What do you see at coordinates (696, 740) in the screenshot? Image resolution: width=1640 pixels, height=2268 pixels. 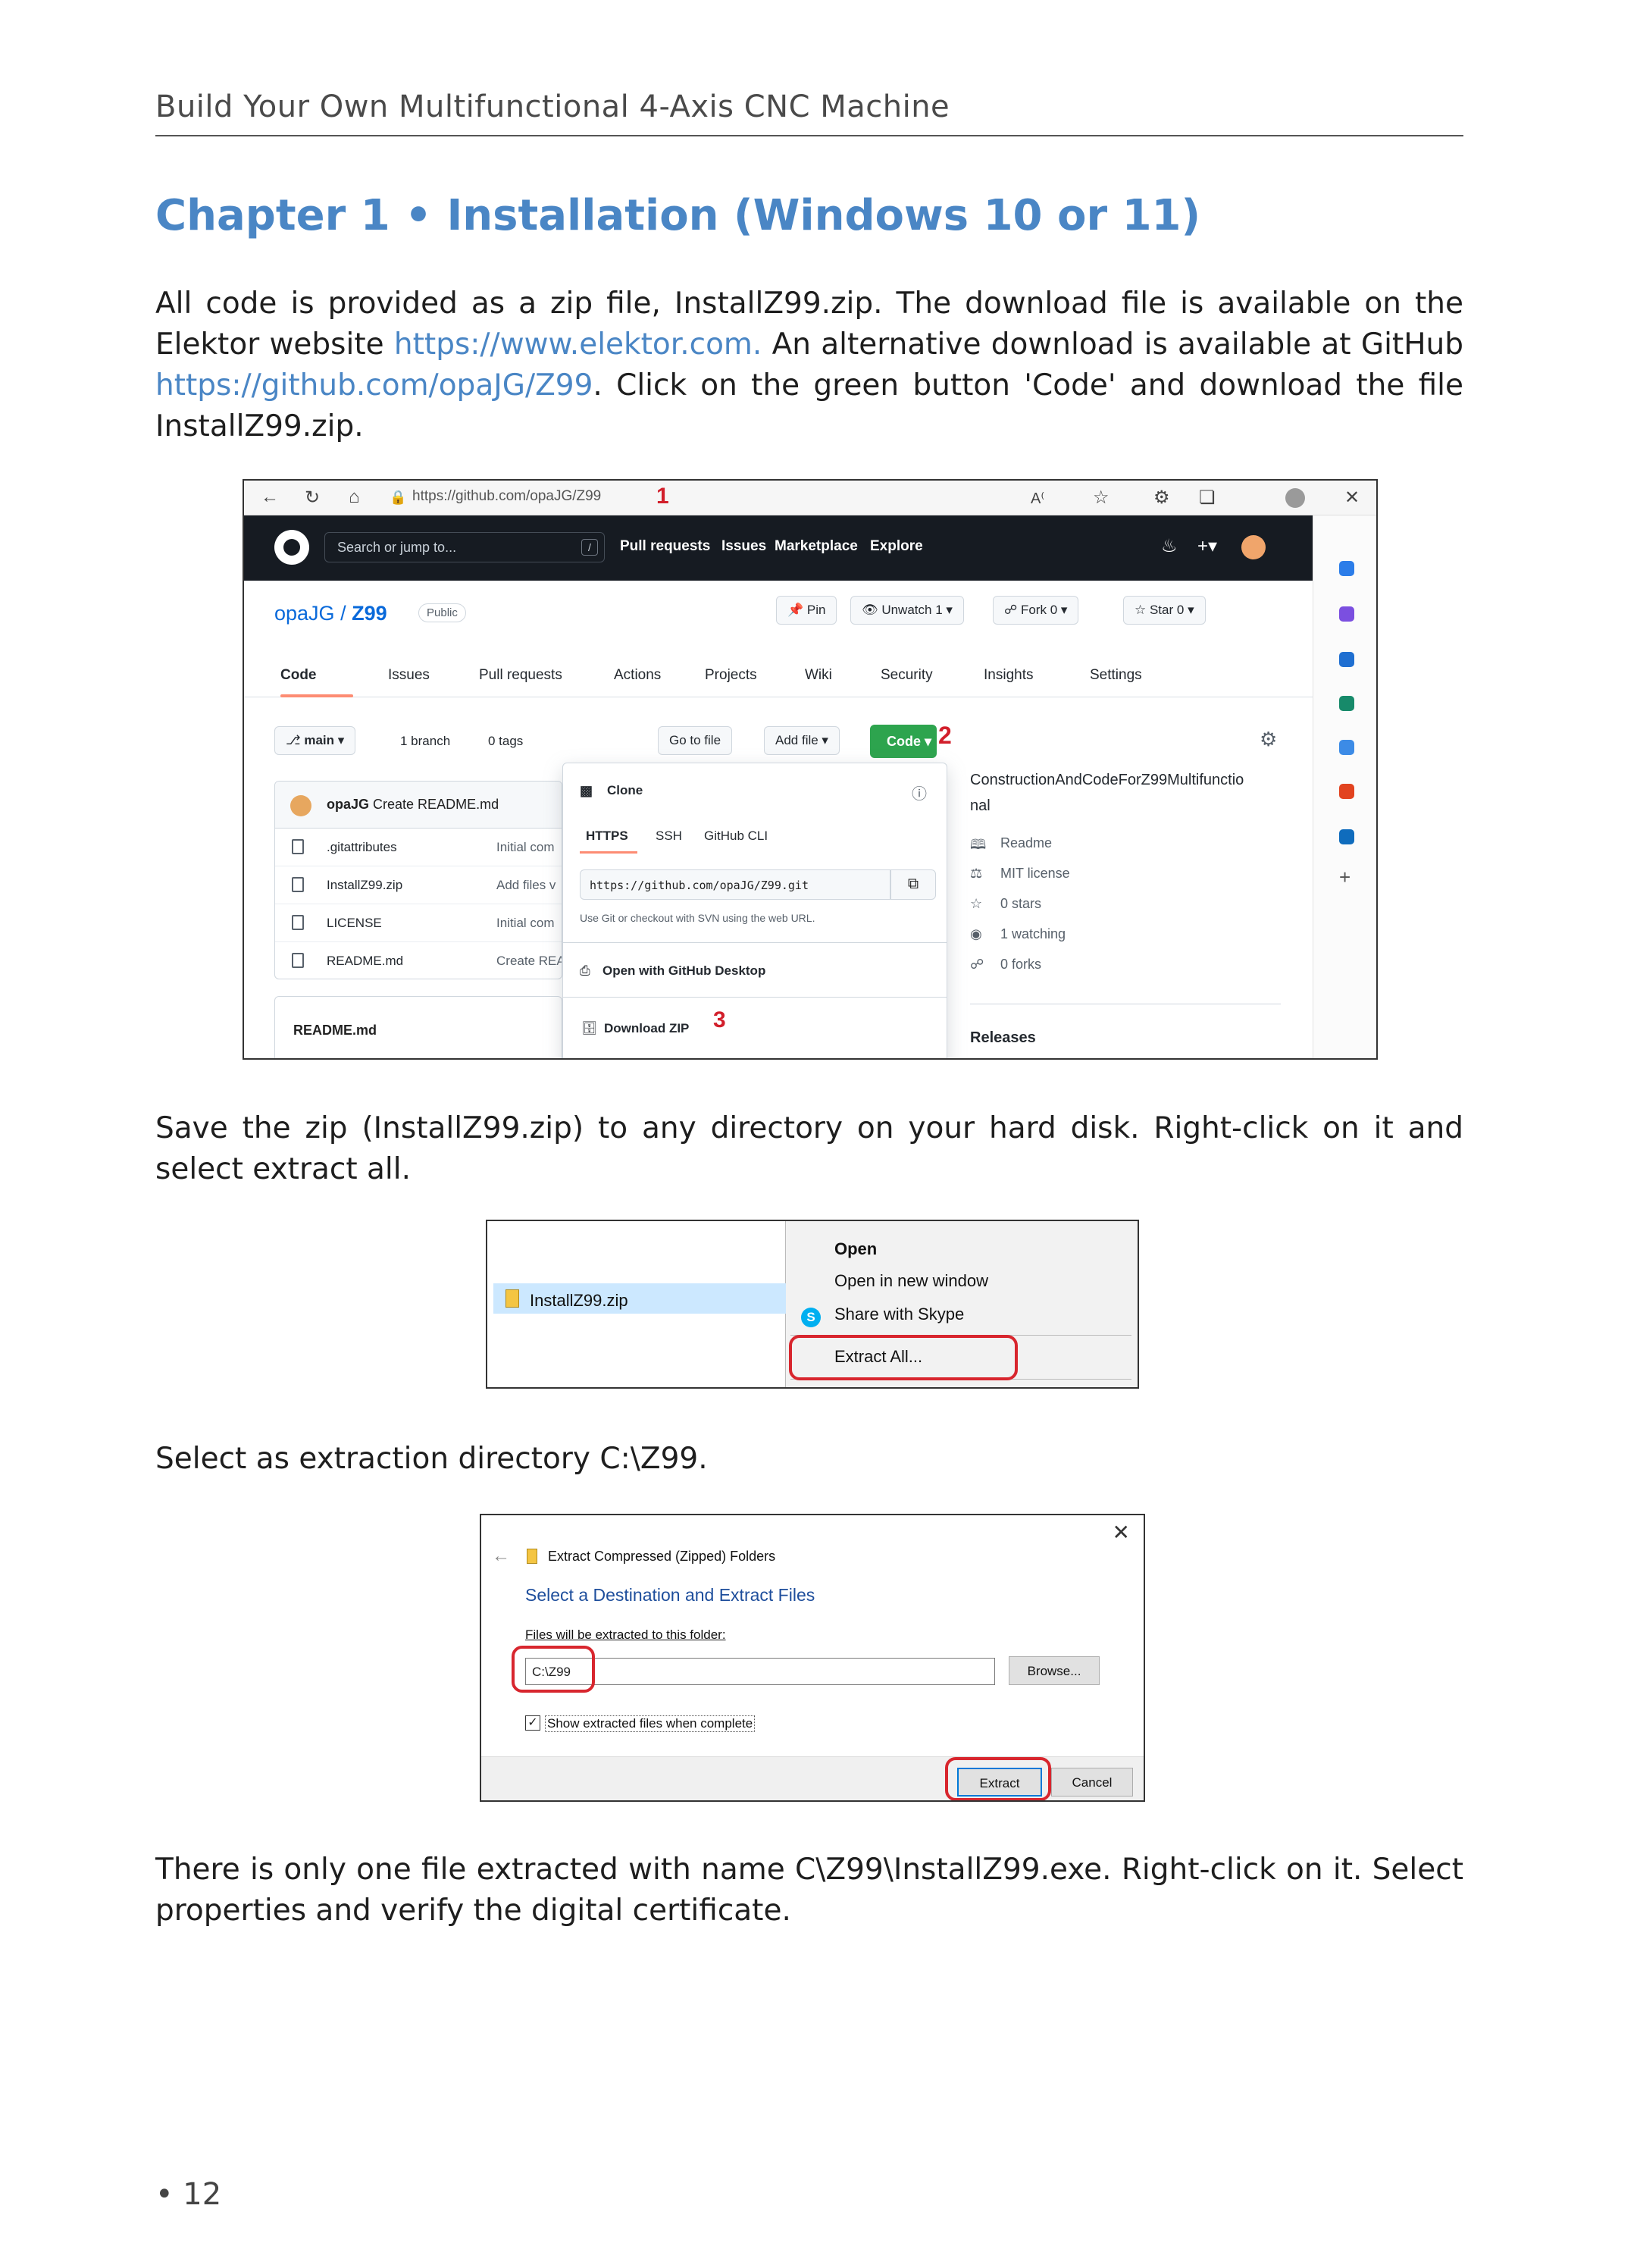 I see `go-to-file-button: Go to file` at bounding box center [696, 740].